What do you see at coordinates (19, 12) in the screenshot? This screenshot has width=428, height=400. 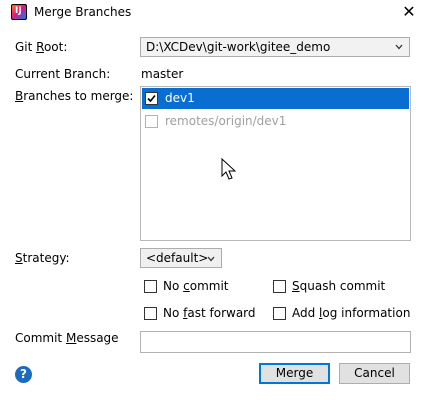 I see `intellij-logo-icon: IJ` at bounding box center [19, 12].